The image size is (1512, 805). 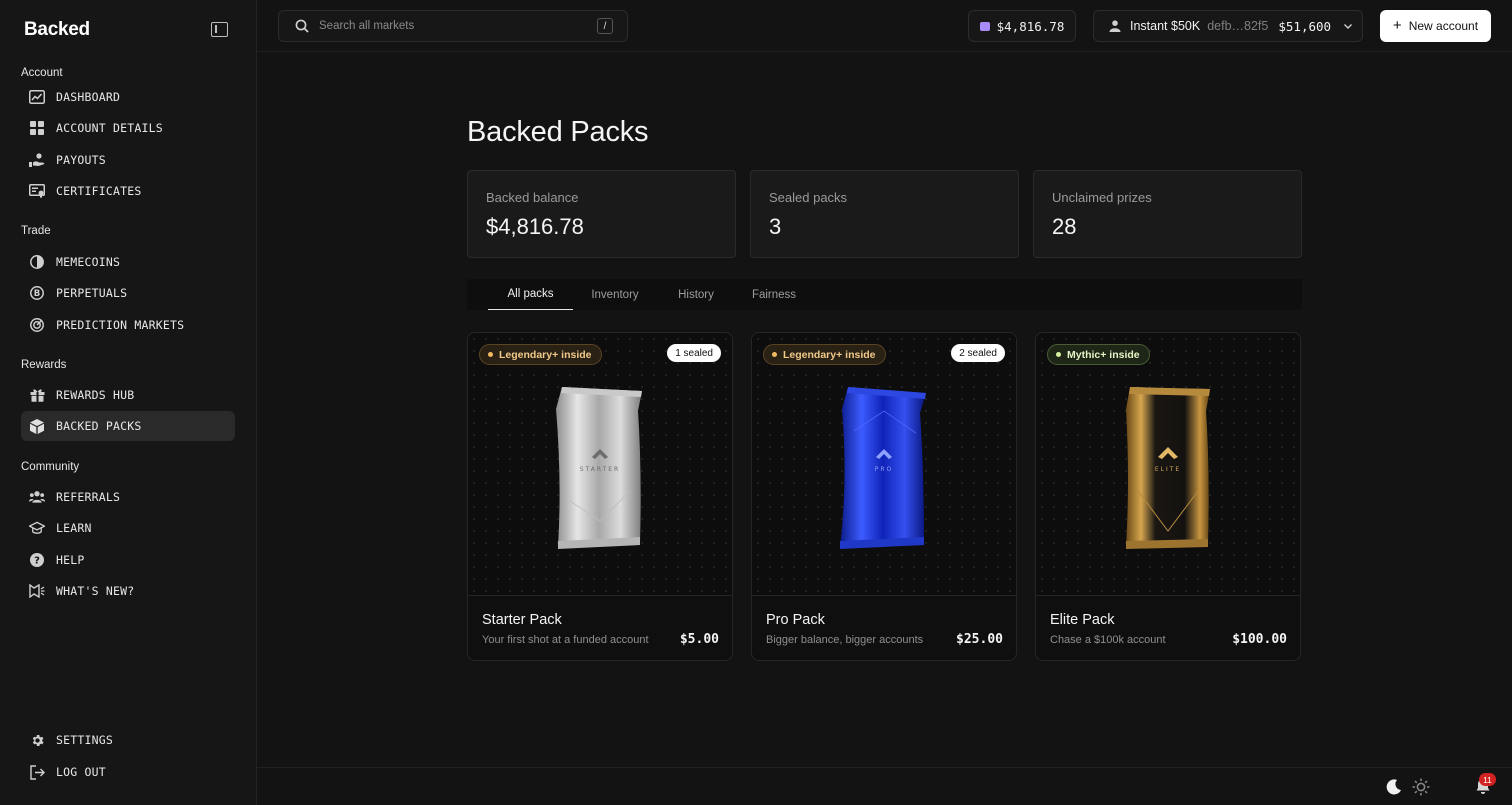 I want to click on grid-icon, so click(x=37, y=128).